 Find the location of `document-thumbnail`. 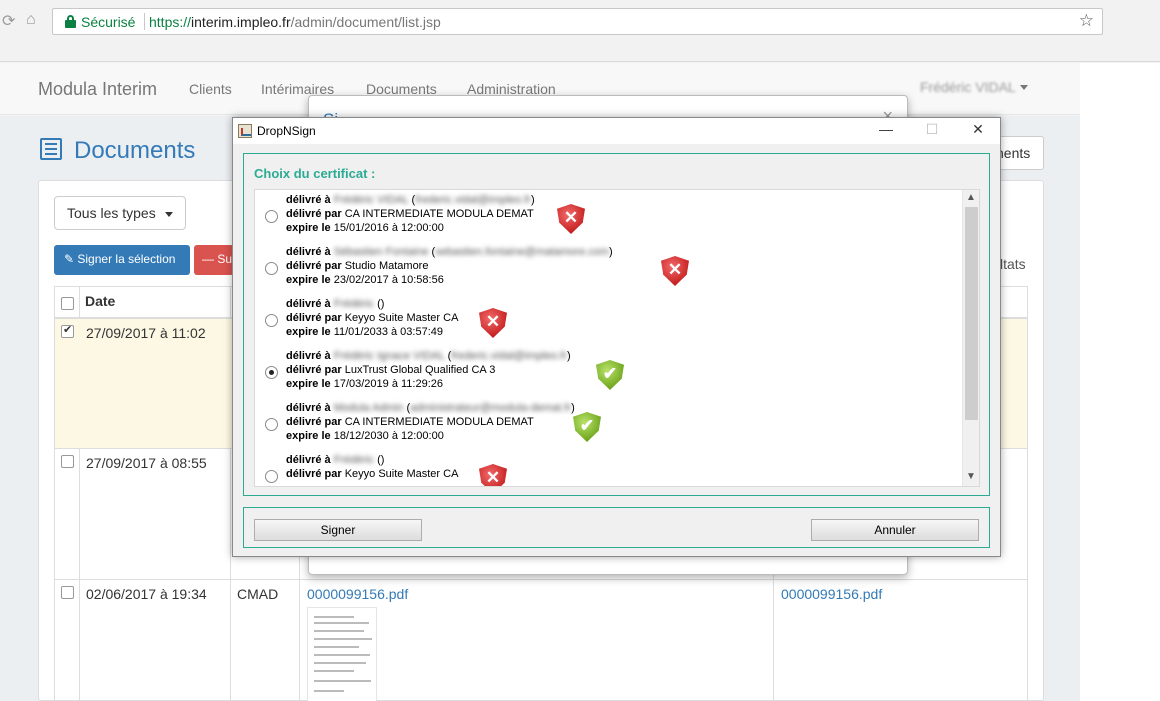

document-thumbnail is located at coordinates (342, 654).